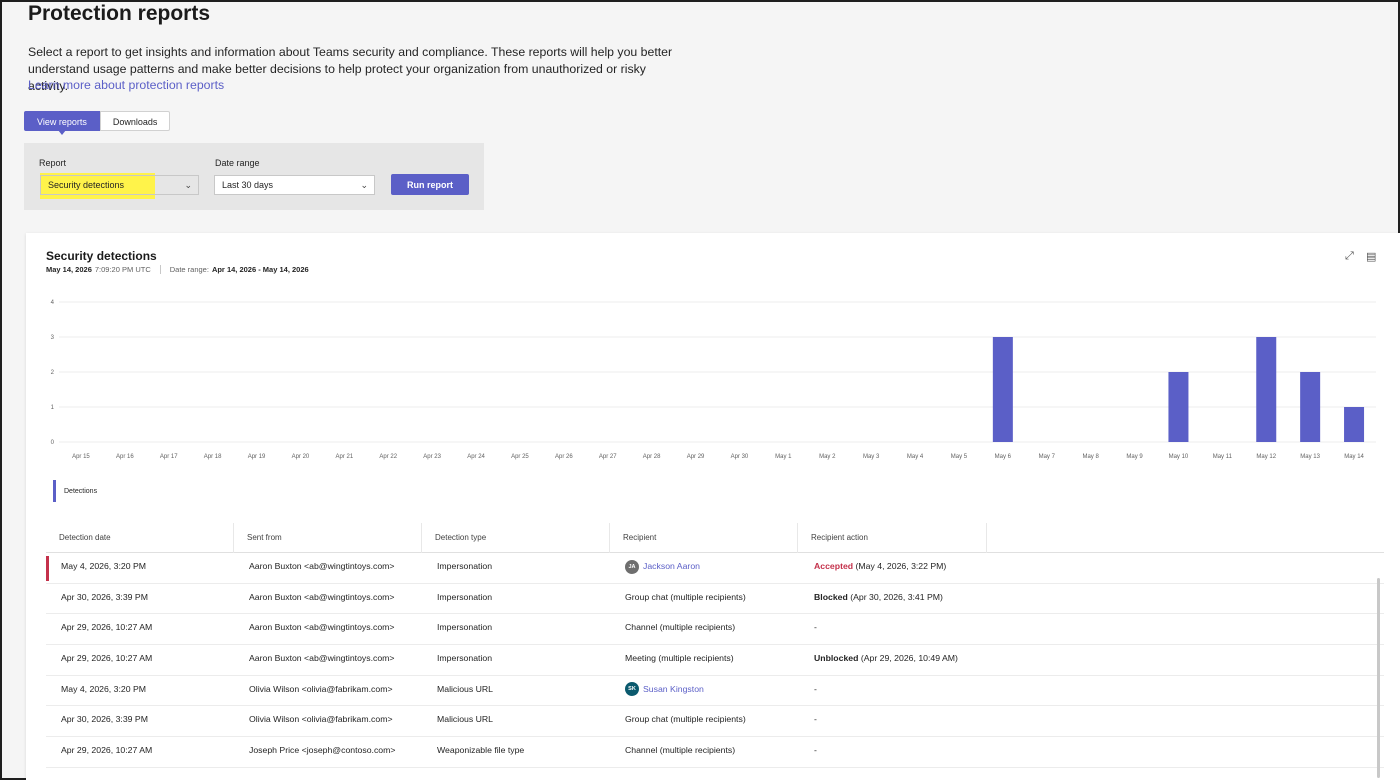  I want to click on x-tick-label: May 4, so click(915, 457).